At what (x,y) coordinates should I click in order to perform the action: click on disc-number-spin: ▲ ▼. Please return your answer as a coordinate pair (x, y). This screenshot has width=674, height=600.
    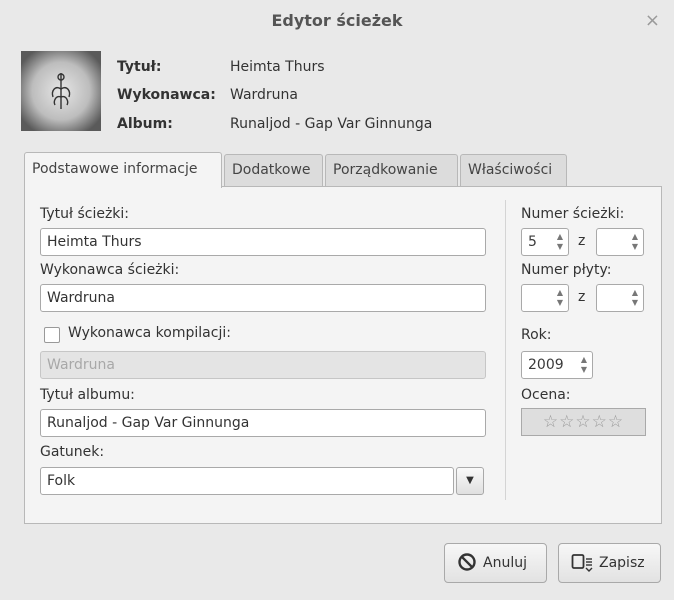
    Looking at the image, I should click on (545, 298).